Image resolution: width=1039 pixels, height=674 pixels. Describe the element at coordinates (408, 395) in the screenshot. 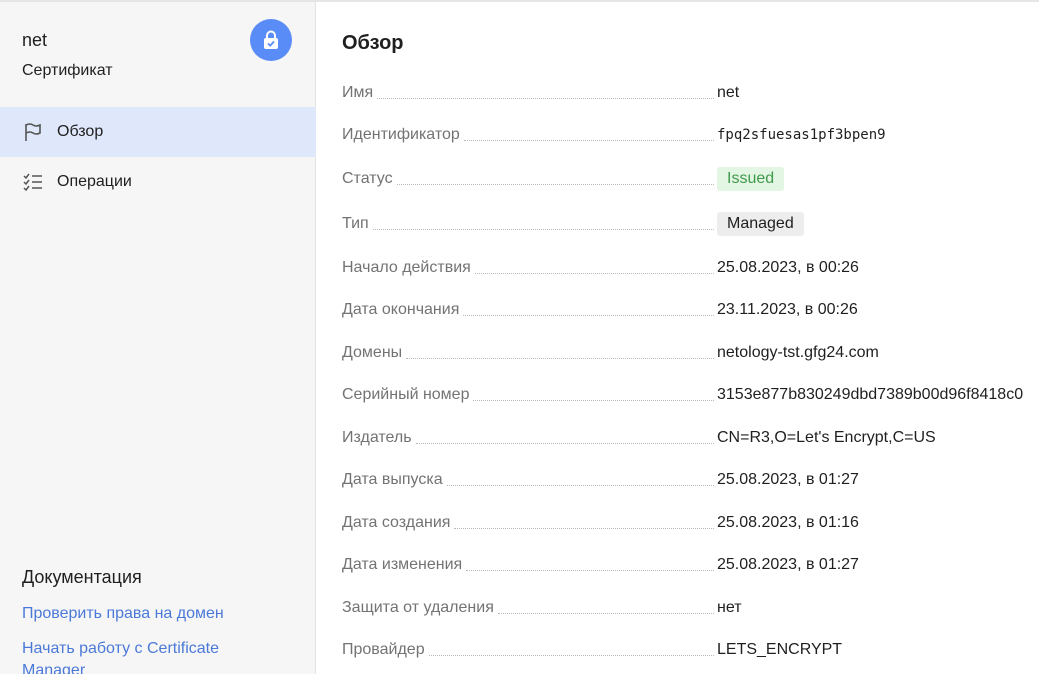

I see `property-label: Серийный номер` at that location.